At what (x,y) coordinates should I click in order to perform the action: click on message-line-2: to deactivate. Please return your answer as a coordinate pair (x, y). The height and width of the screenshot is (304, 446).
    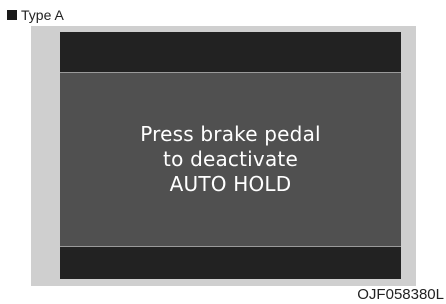
    Looking at the image, I should click on (230, 159).